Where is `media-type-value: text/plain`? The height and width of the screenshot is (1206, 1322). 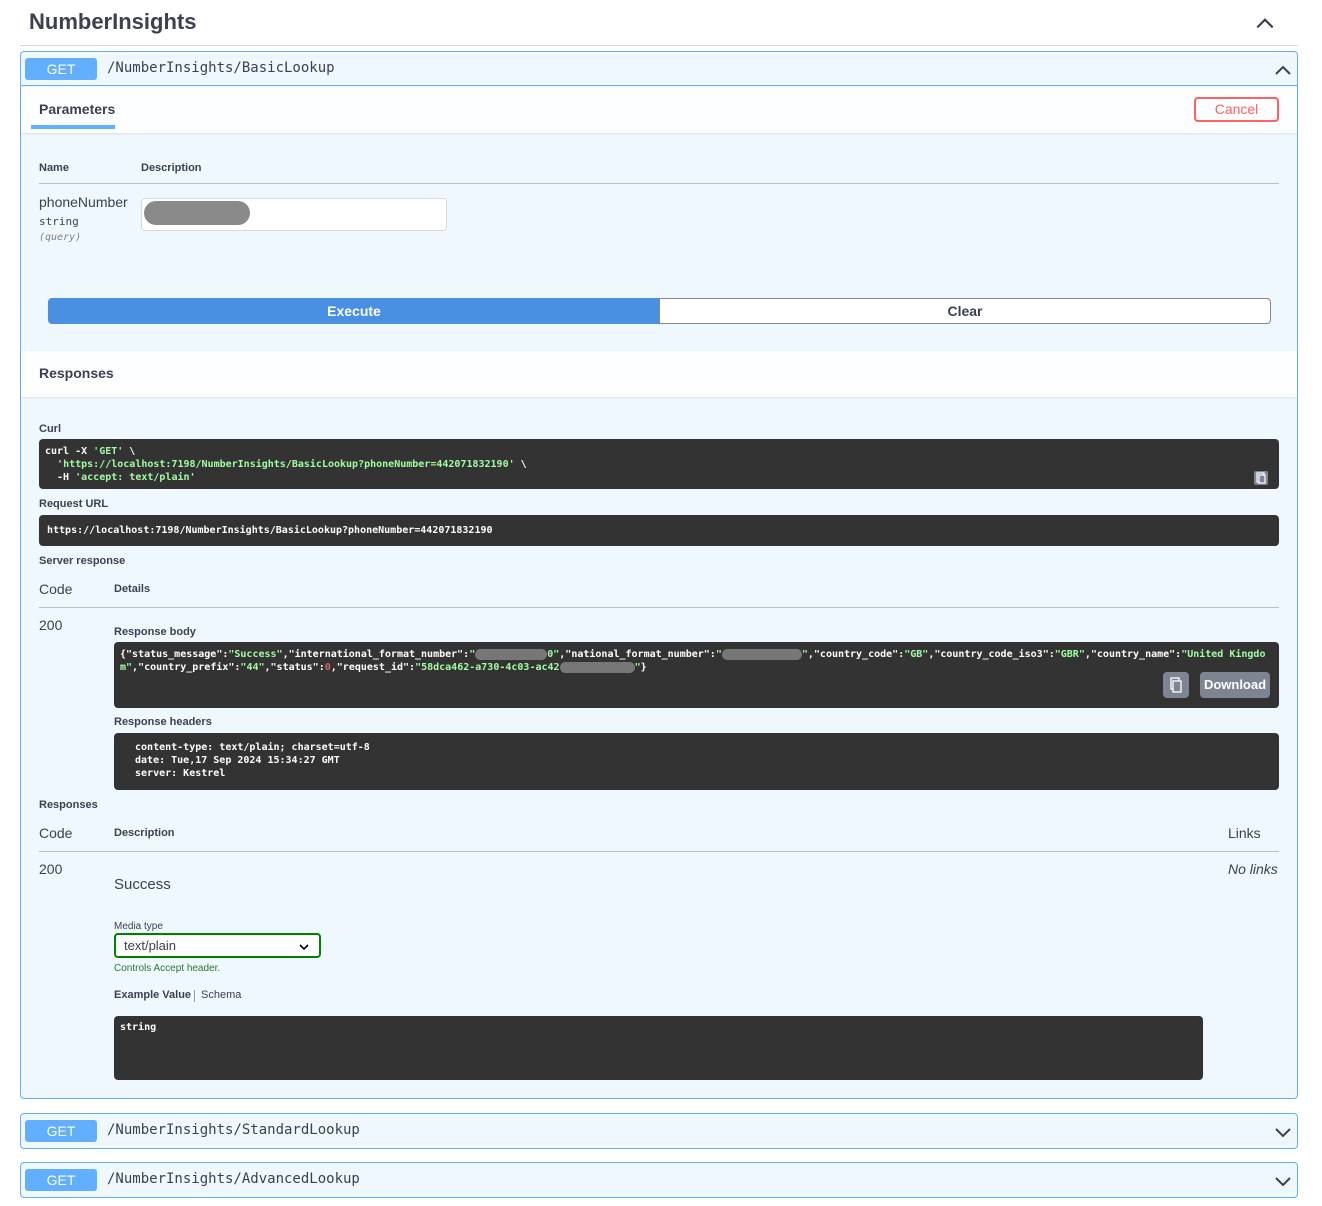
media-type-value: text/plain is located at coordinates (150, 945).